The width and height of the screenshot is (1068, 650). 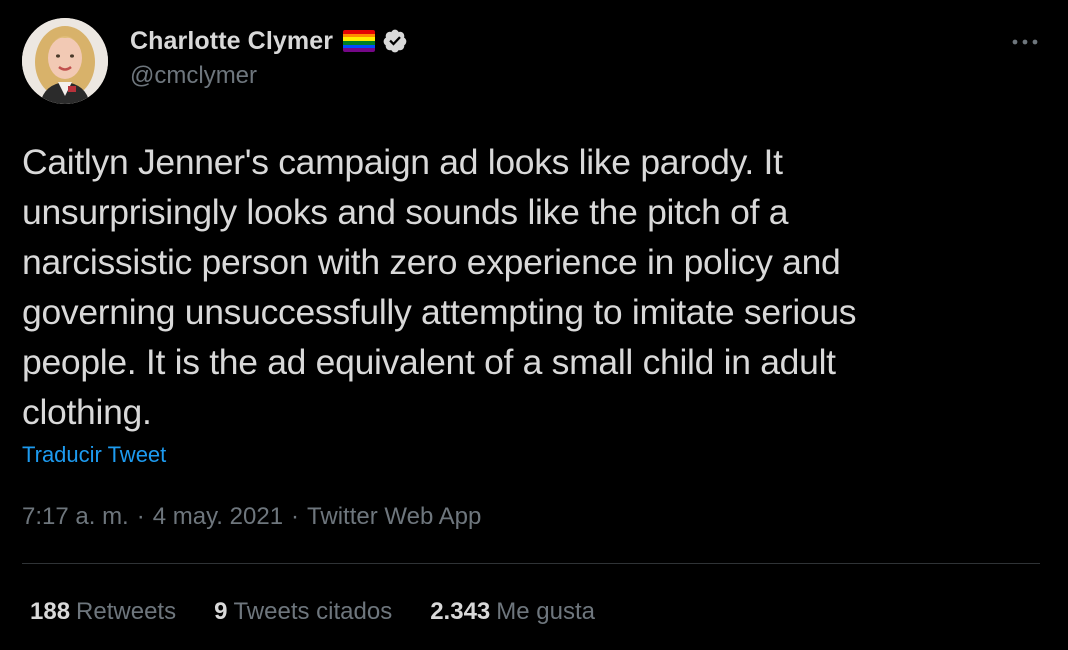 I want to click on translate-tweet-link: Traducir Tweet, so click(x=94, y=455).